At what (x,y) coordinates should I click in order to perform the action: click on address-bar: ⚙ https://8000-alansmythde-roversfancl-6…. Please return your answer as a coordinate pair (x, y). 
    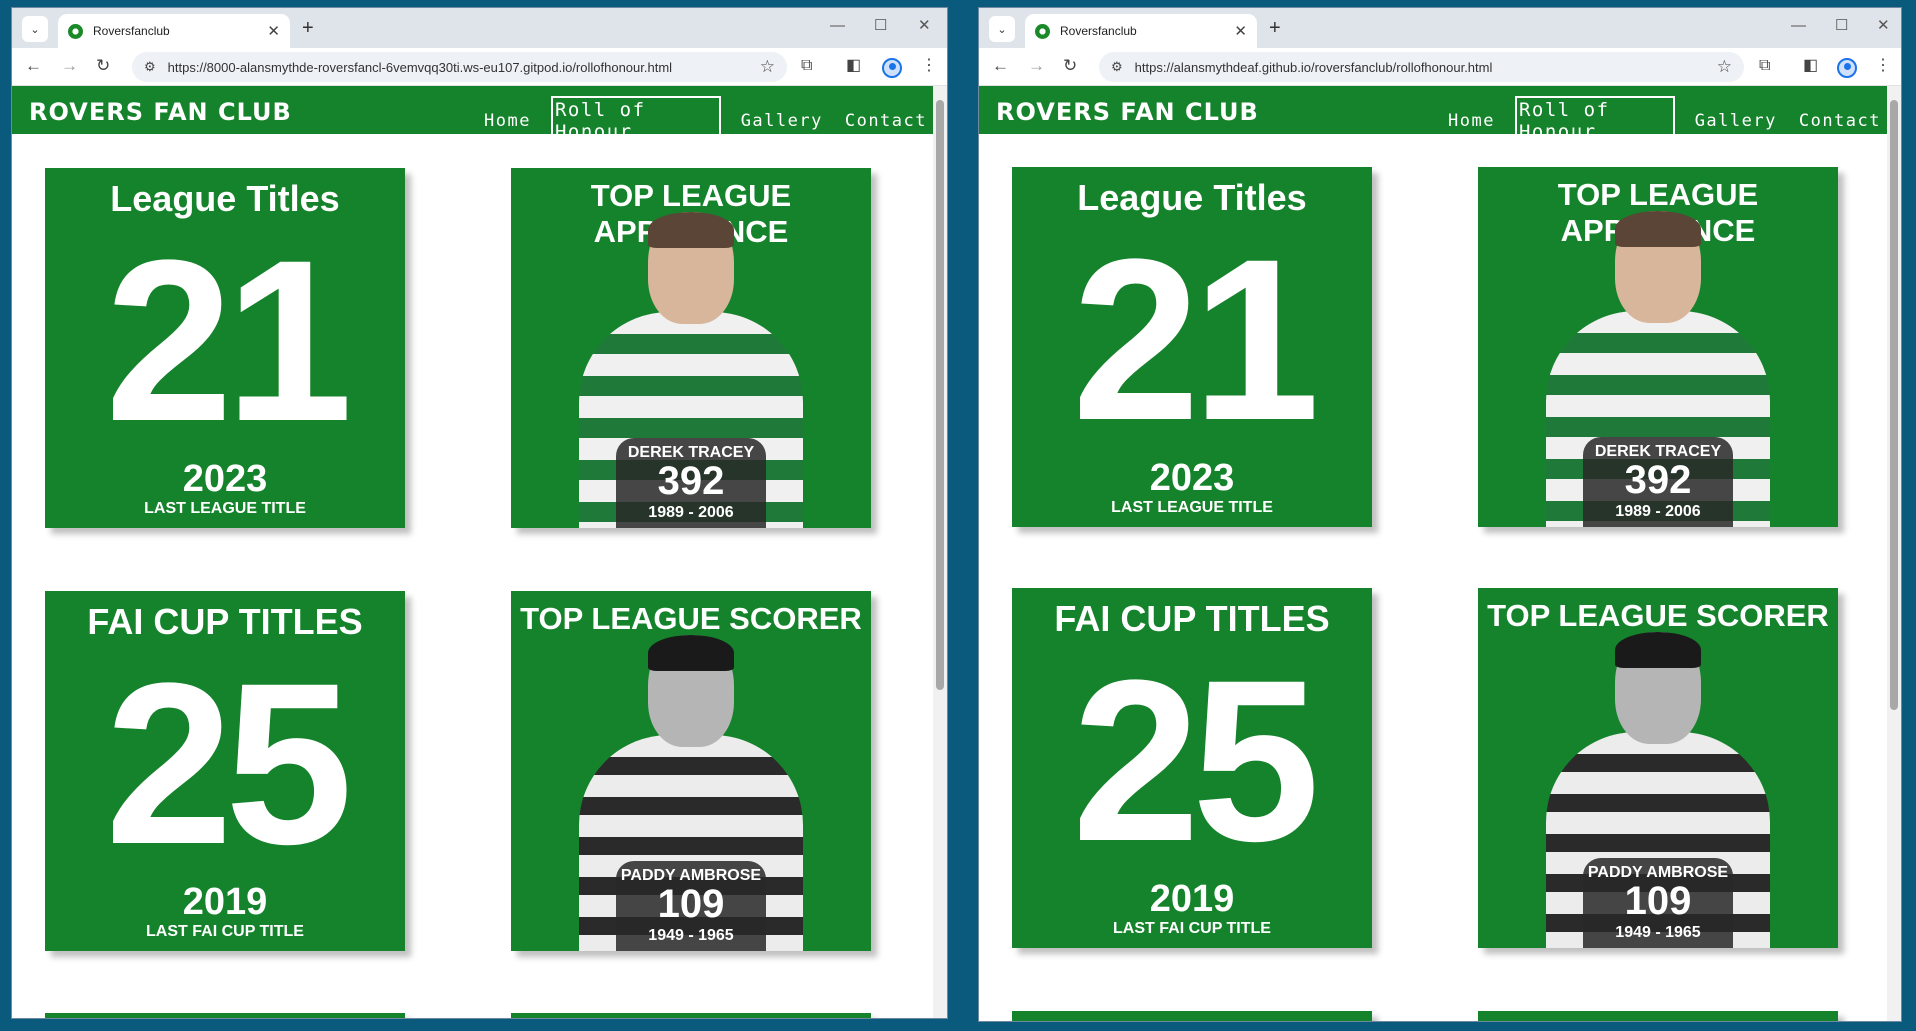
    Looking at the image, I should click on (459, 67).